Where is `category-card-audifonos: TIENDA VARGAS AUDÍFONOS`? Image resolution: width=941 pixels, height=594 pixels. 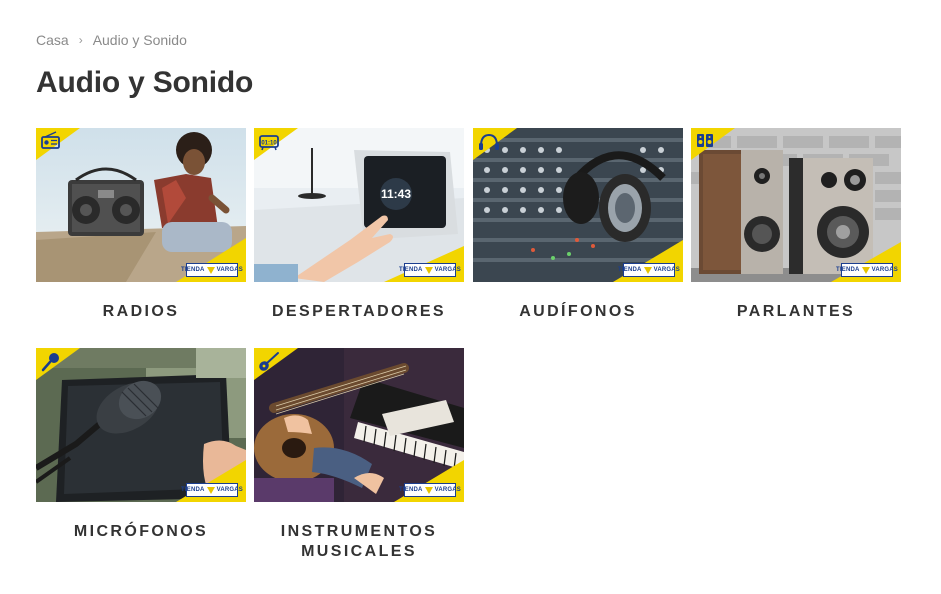 category-card-audifonos: TIENDA VARGAS AUDÍFONOS is located at coordinates (578, 225).